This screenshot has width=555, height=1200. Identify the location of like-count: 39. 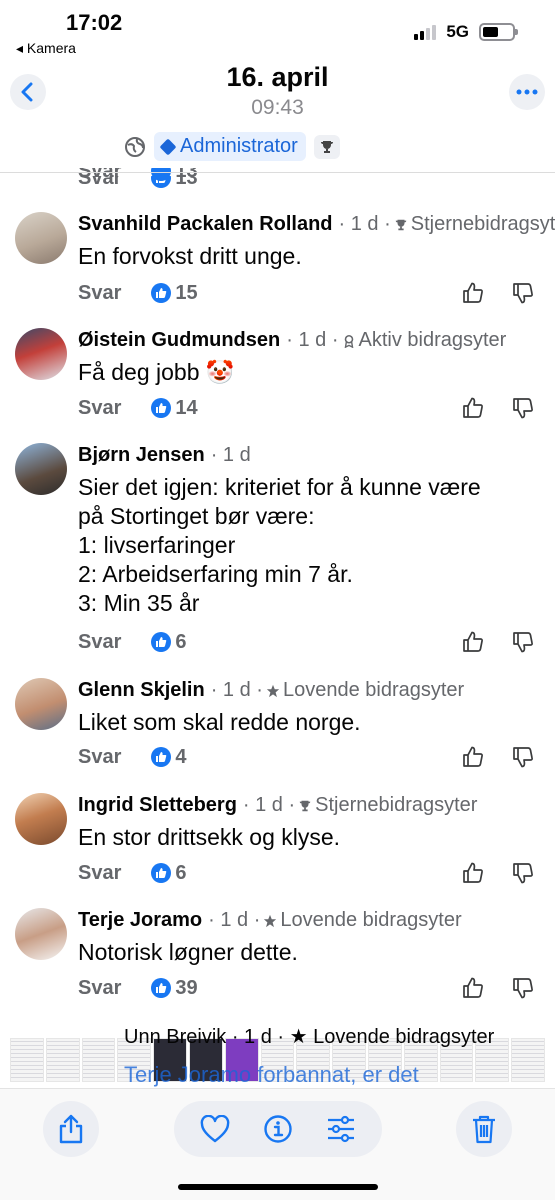
(174, 988).